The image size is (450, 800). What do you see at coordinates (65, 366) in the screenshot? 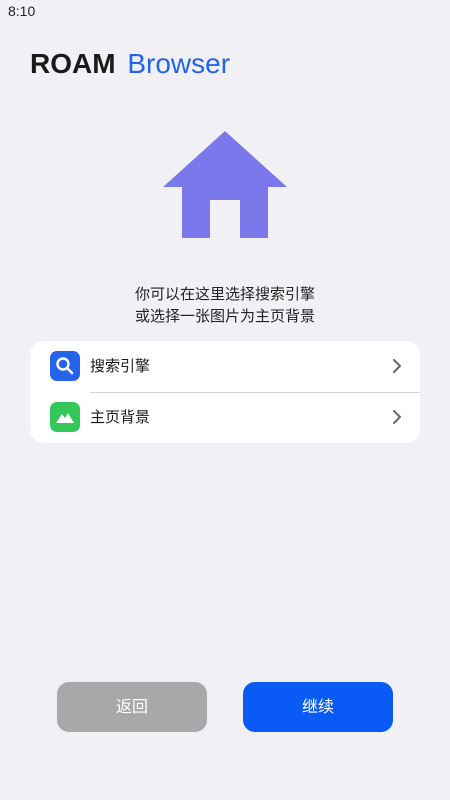
I see `search-icon` at bounding box center [65, 366].